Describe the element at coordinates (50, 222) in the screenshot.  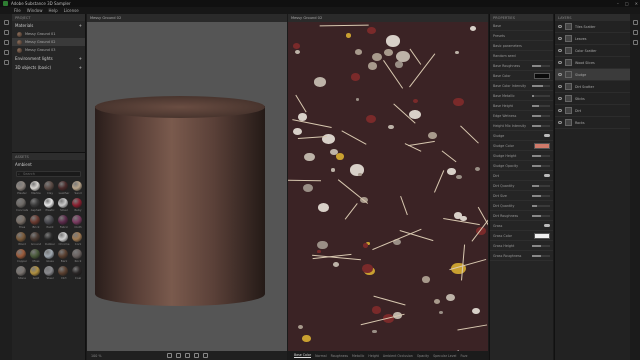
I see `material-ball: Paint` at that location.